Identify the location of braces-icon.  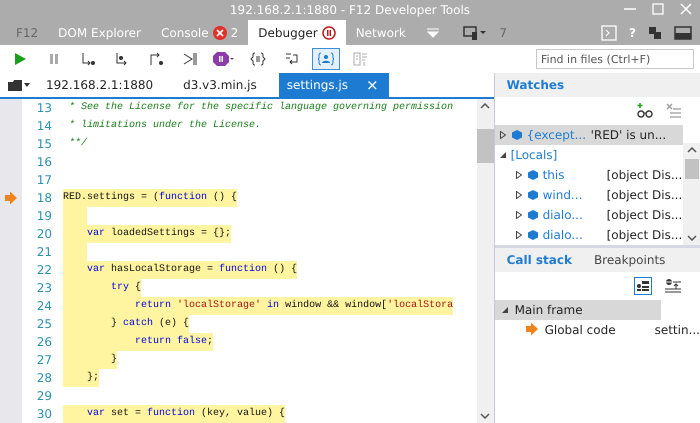
(258, 59).